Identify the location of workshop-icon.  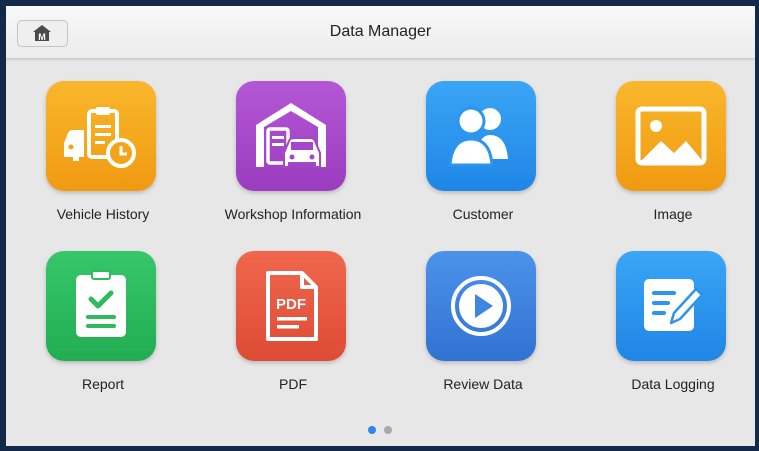
(291, 135).